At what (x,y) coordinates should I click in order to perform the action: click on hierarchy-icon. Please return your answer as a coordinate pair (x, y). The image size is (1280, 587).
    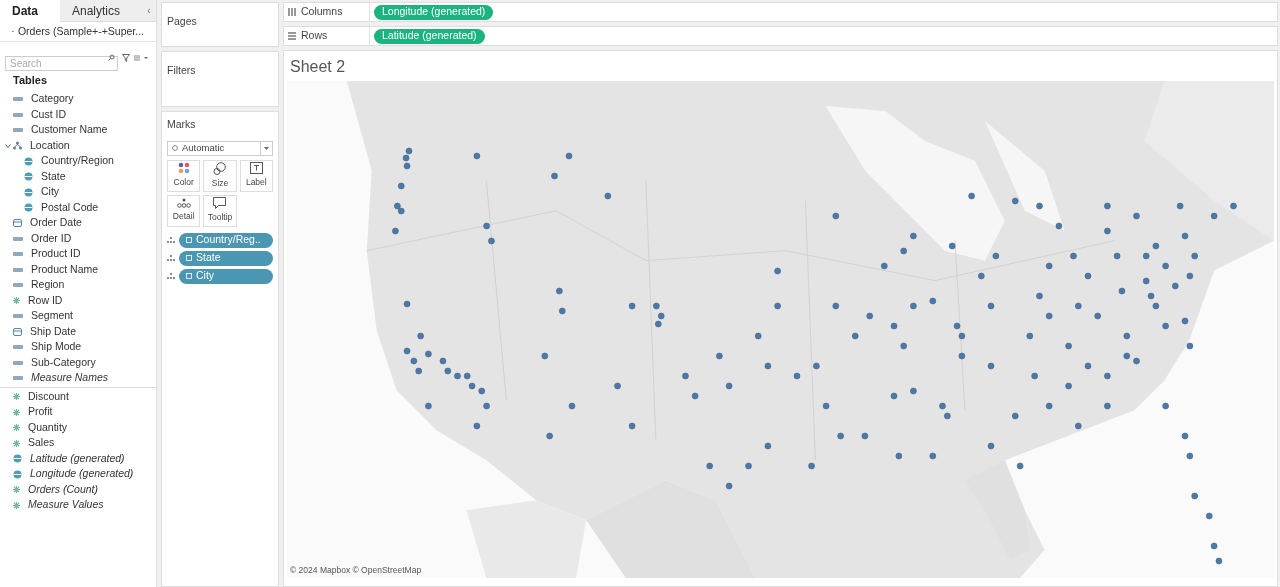
    Looking at the image, I should click on (17, 146).